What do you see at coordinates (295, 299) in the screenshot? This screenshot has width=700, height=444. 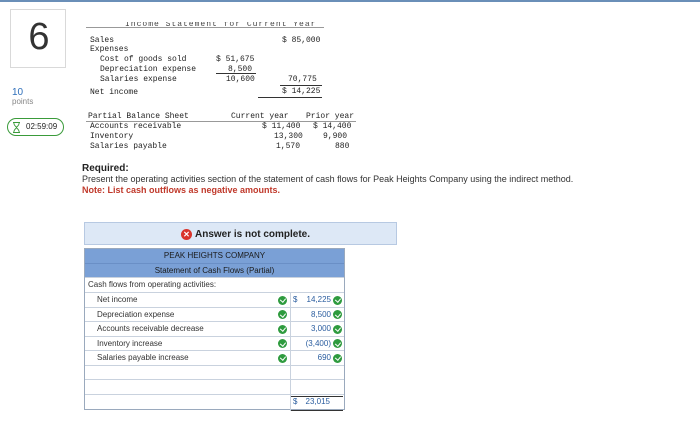 I see `dollar-sign: $` at bounding box center [295, 299].